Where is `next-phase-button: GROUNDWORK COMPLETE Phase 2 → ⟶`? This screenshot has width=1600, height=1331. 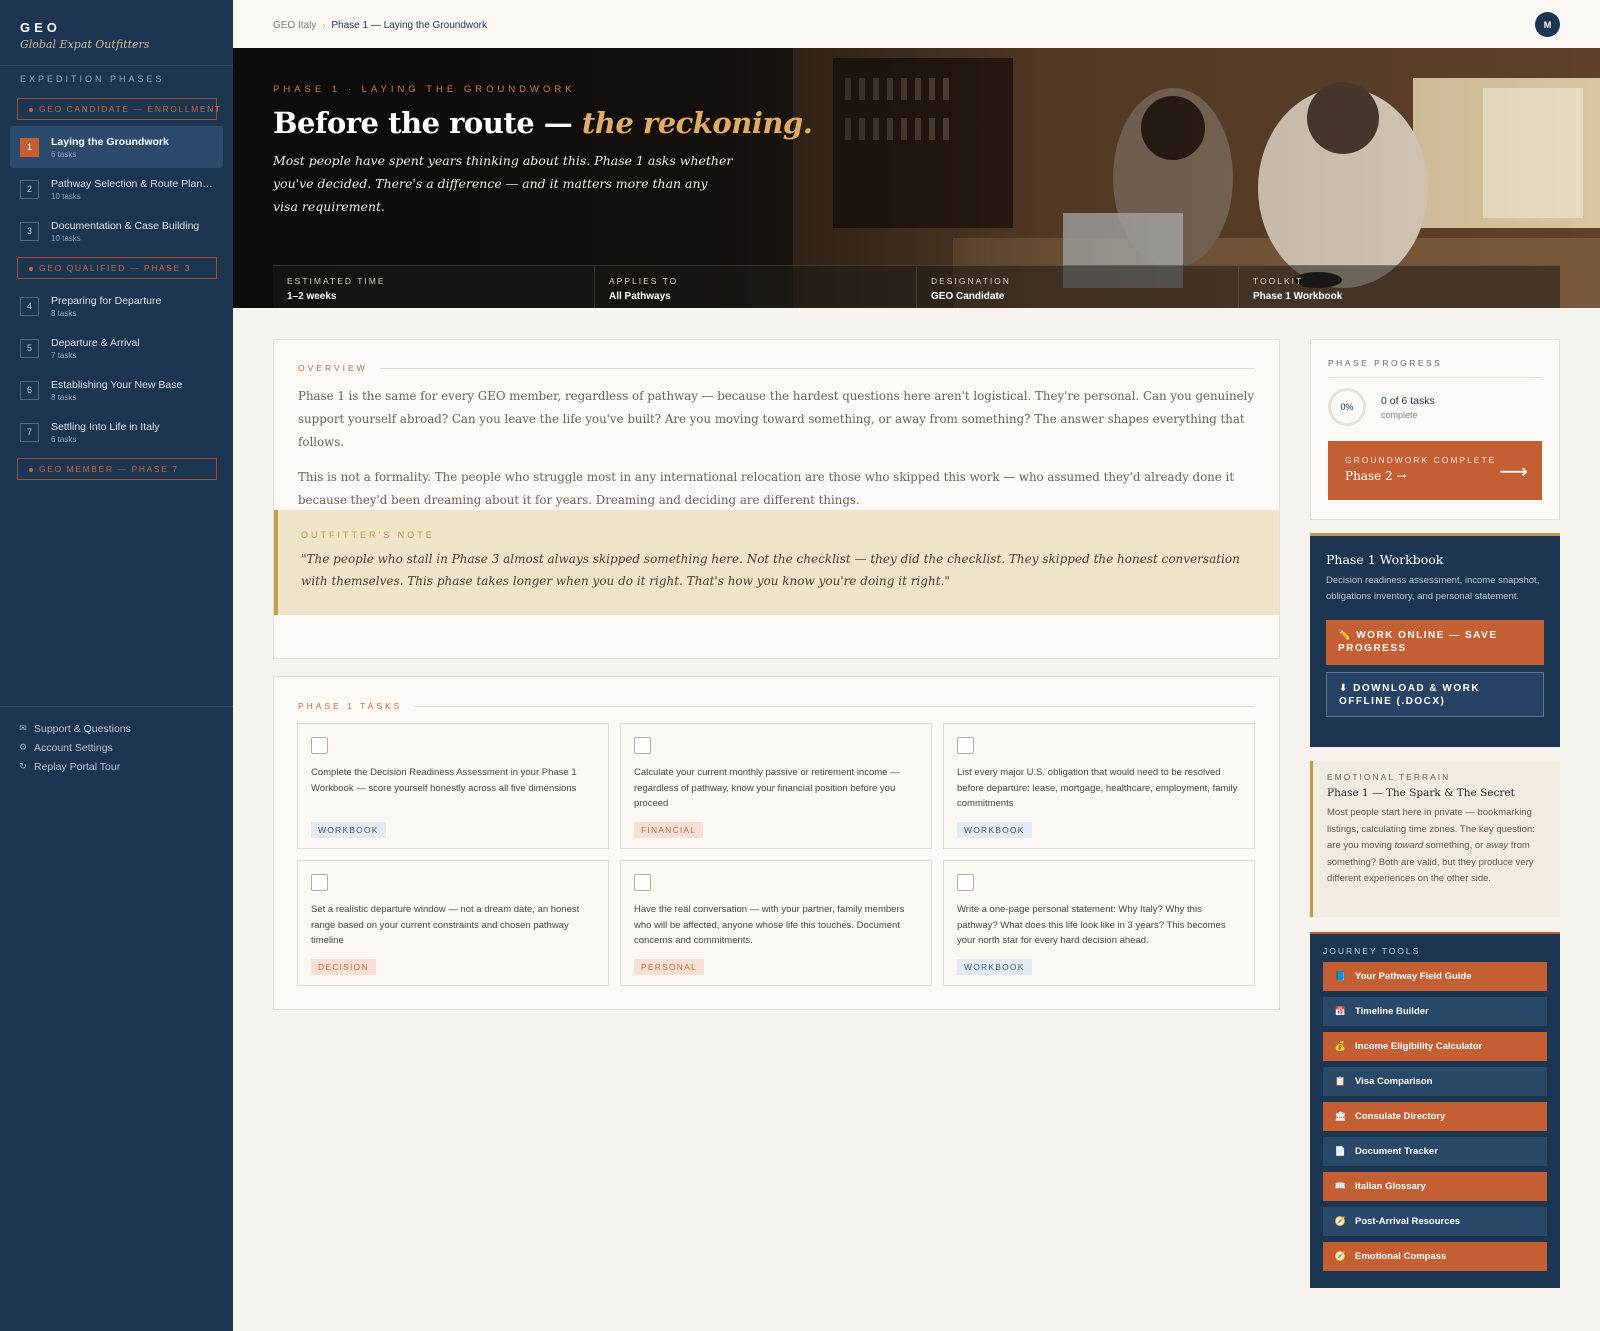
next-phase-button: GROUNDWORK COMPLETE Phase 2 → ⟶ is located at coordinates (1435, 470).